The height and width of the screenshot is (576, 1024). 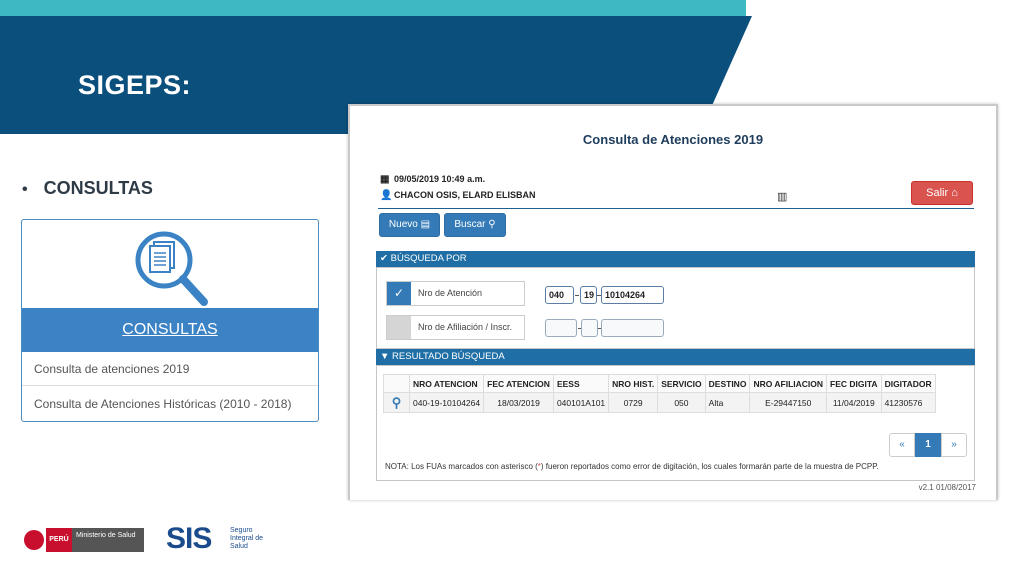 I want to click on bullet-label: CONSULTAS, so click(x=98, y=188).